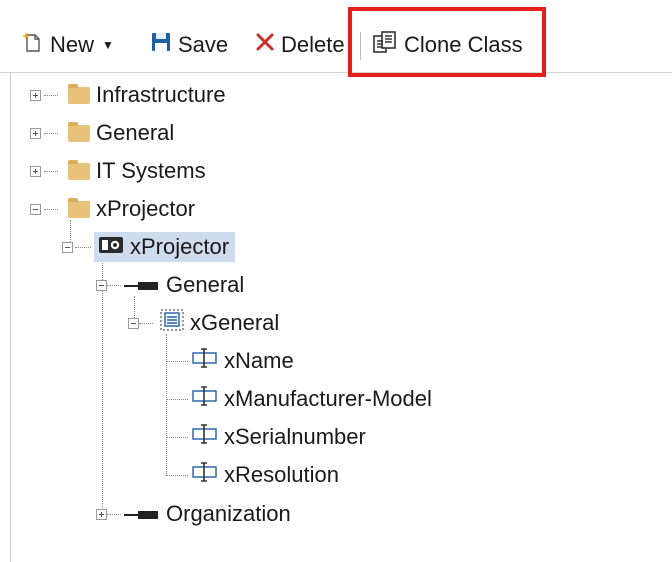 The image size is (672, 562). Describe the element at coordinates (101, 285) in the screenshot. I see `collapse-toggle-general-group` at that location.